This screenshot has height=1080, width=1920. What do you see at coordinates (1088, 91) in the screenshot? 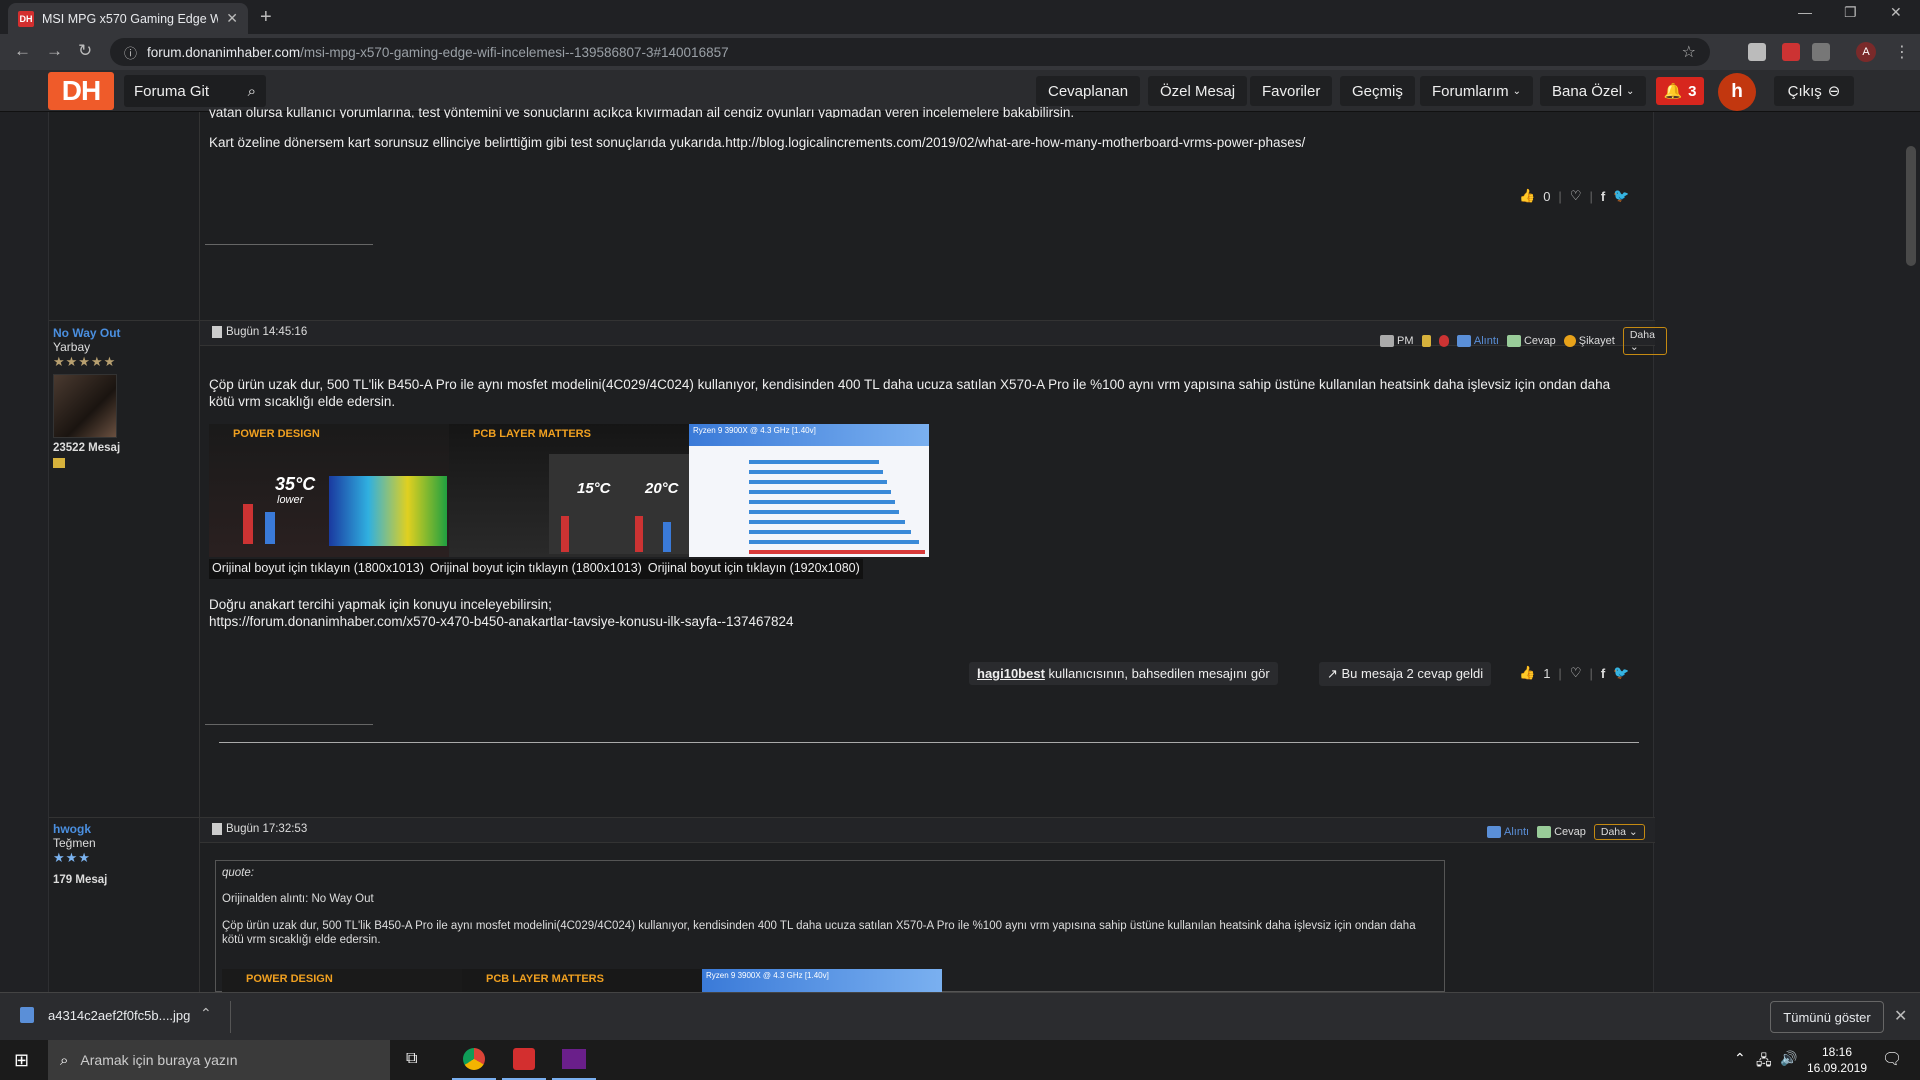
I see `menu-cevaplanan: Cevaplanan` at bounding box center [1088, 91].